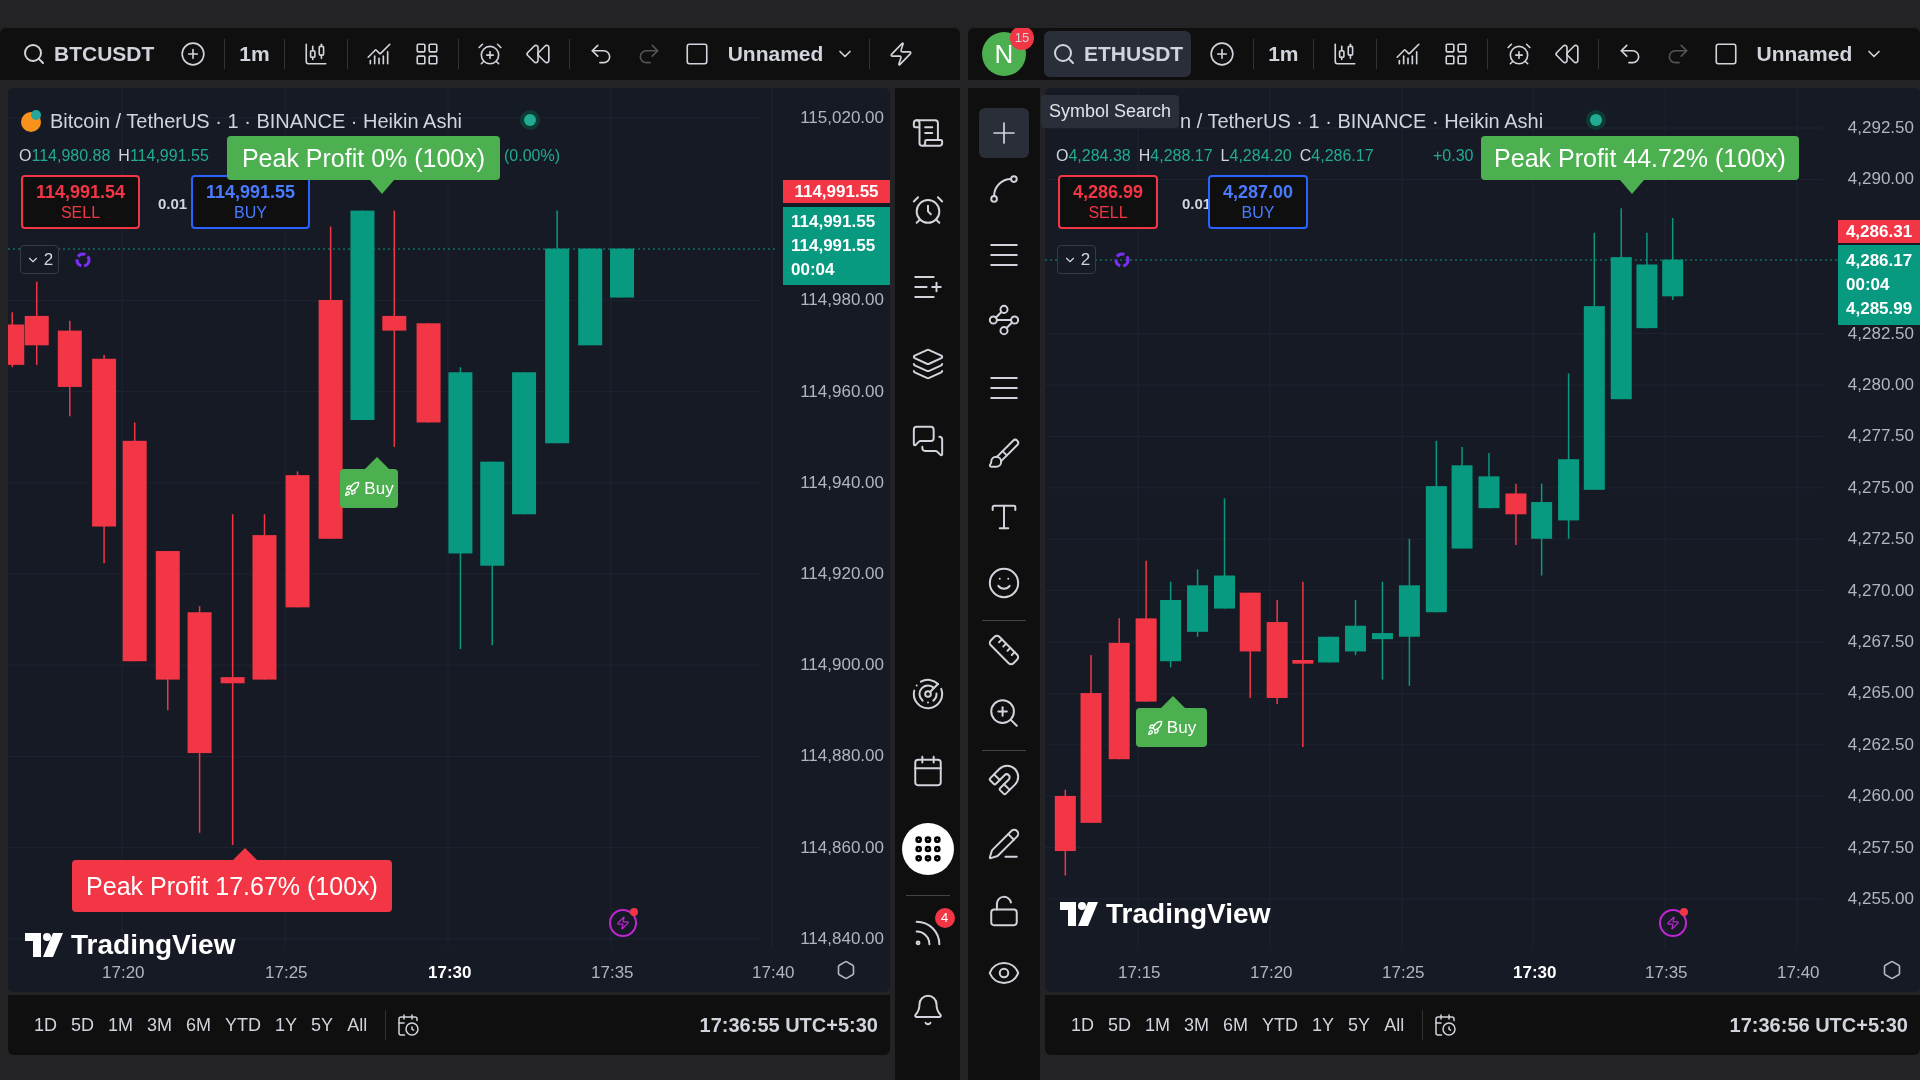  What do you see at coordinates (532, 156) in the screenshot?
I see `change-value: (0.00%)` at bounding box center [532, 156].